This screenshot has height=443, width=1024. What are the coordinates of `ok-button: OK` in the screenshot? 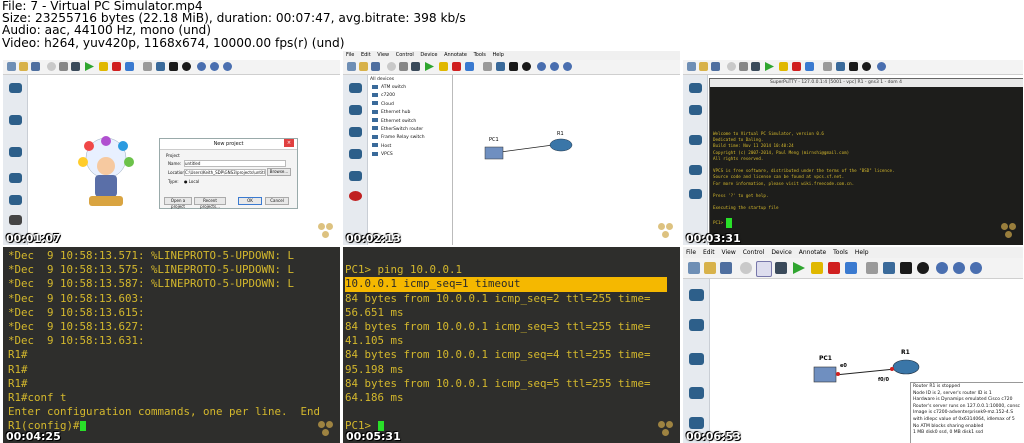 It's located at (250, 201).